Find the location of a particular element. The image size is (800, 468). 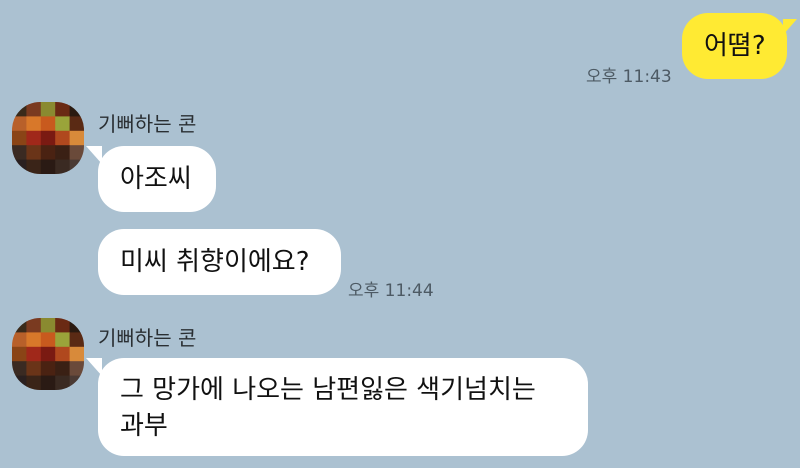

message-text-line: 그 망가에 나오는 남편잃은 색기넘치는 is located at coordinates (328, 390).